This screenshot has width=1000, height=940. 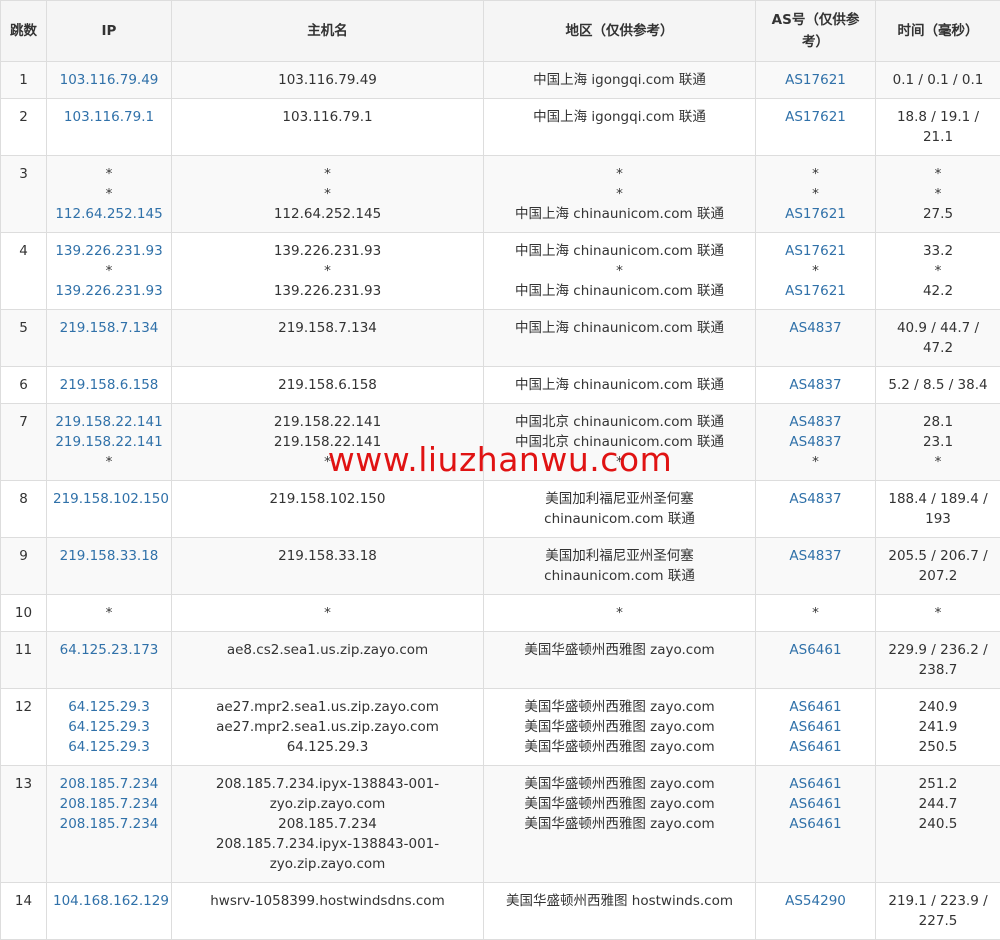 I want to click on time-cell: **27.5, so click(x=938, y=194).